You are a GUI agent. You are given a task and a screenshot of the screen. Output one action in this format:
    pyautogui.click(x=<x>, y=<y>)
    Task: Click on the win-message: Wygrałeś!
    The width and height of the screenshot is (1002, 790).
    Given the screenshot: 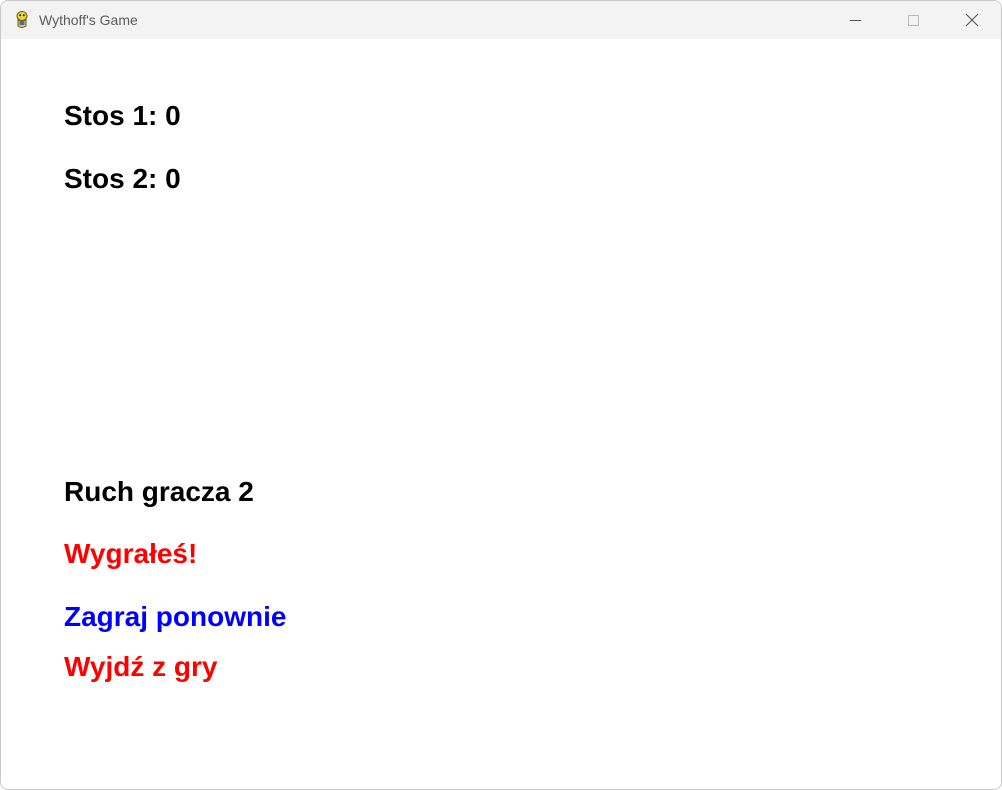 What is the action you would take?
    pyautogui.click(x=131, y=553)
    